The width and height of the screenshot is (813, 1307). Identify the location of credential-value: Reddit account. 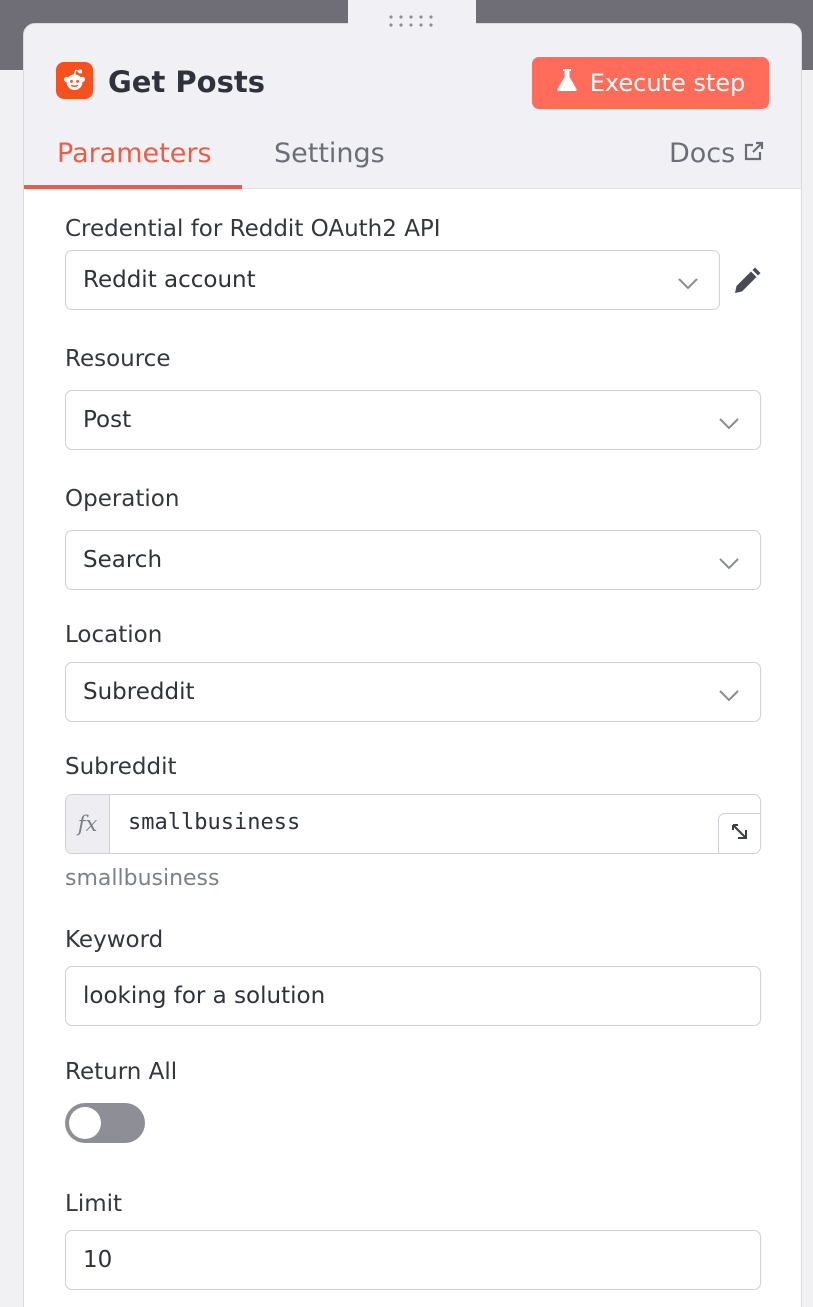
(169, 280).